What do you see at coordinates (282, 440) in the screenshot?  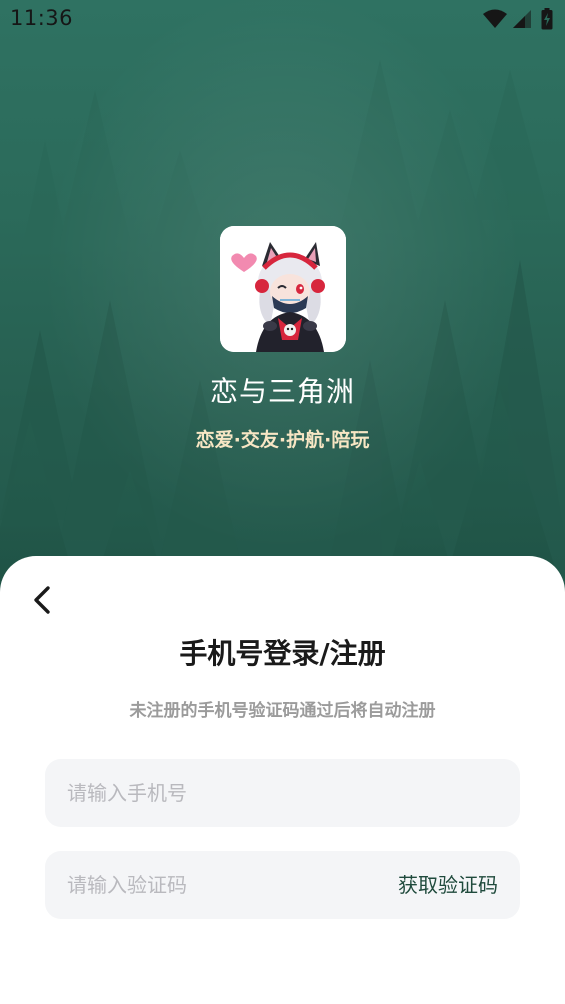 I see `app-slogan: 恋爱·交友·护航·陪玩` at bounding box center [282, 440].